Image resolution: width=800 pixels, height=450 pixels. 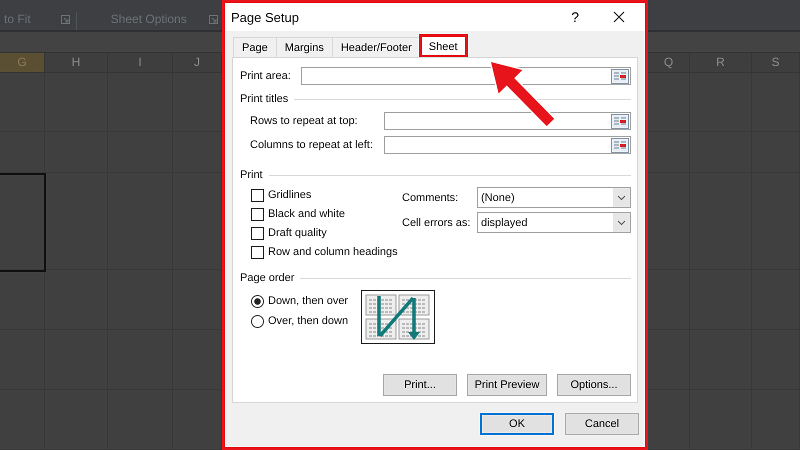 I want to click on checkbox-label: Gridlines, so click(x=290, y=195).